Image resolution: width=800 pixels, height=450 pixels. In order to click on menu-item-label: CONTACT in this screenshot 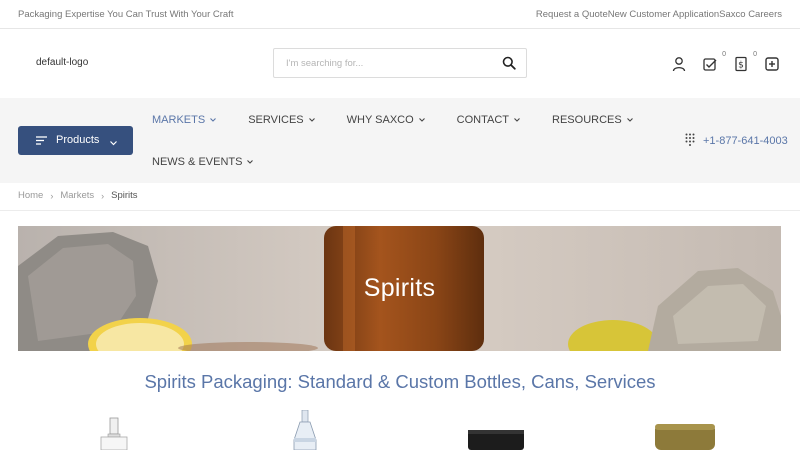, I will do `click(483, 119)`.